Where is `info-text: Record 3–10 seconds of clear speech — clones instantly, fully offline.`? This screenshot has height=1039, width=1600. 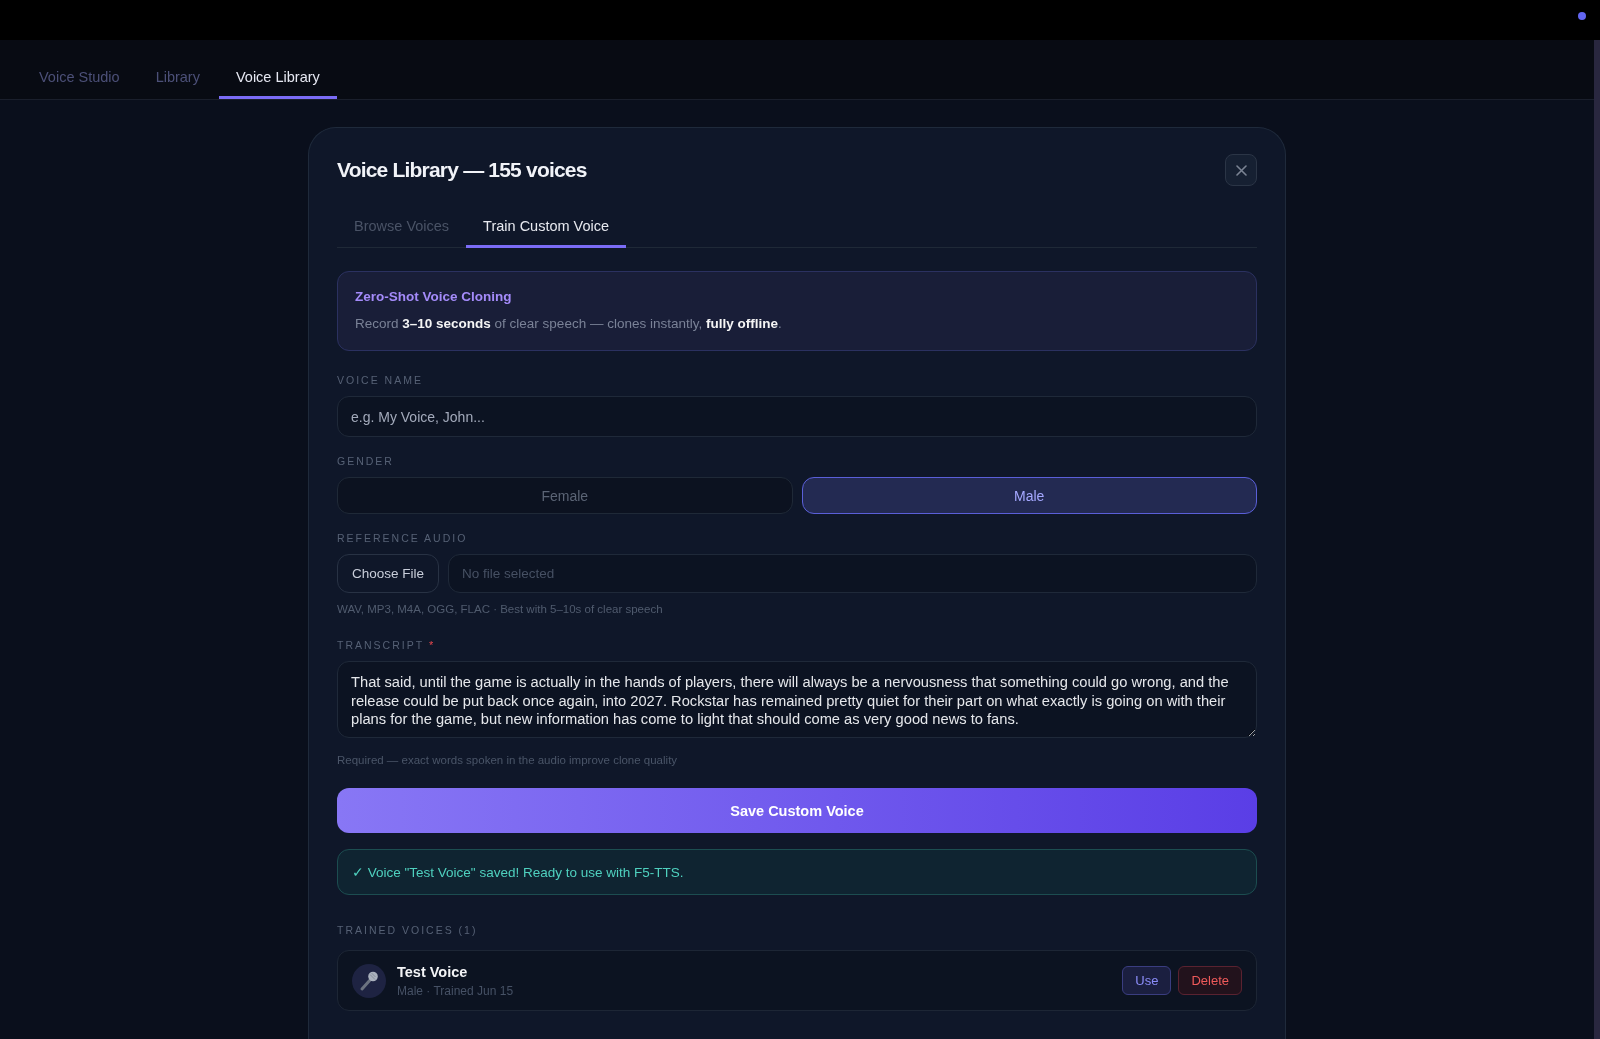
info-text: Record 3–10 seconds of clear speech — clones instantly, fully offline. is located at coordinates (569, 324).